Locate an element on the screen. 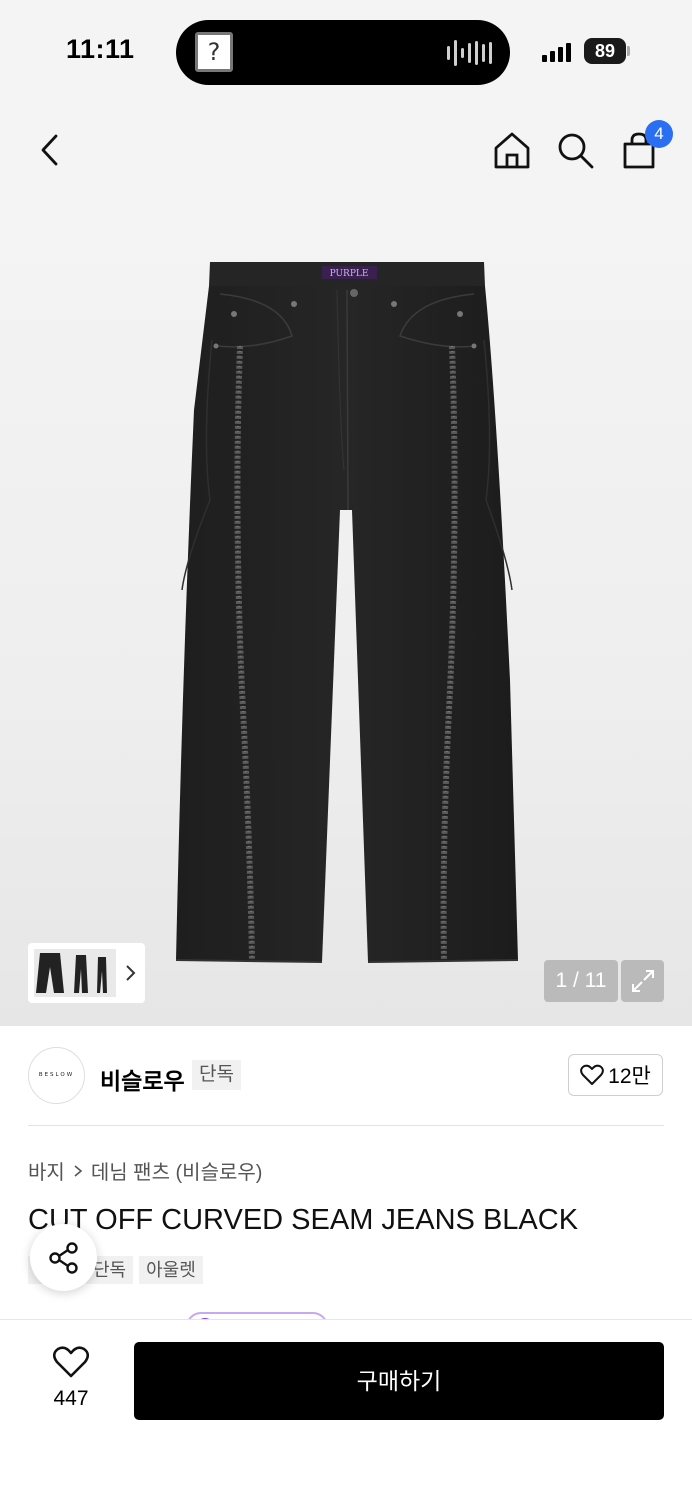  expand-button is located at coordinates (642, 981).